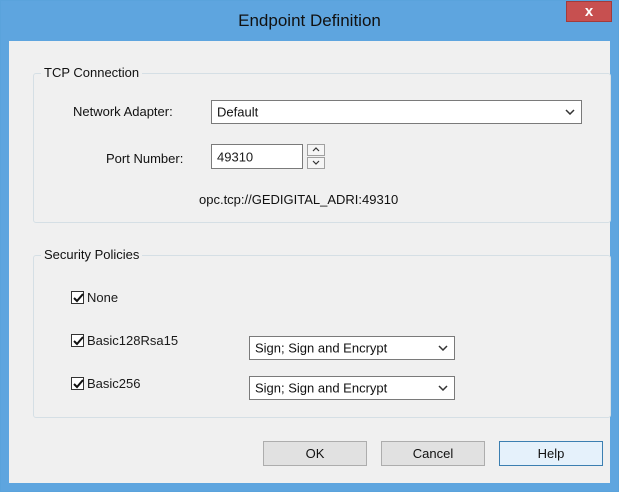  What do you see at coordinates (92, 72) in the screenshot?
I see `tcp-connection-label: TCP Connection` at bounding box center [92, 72].